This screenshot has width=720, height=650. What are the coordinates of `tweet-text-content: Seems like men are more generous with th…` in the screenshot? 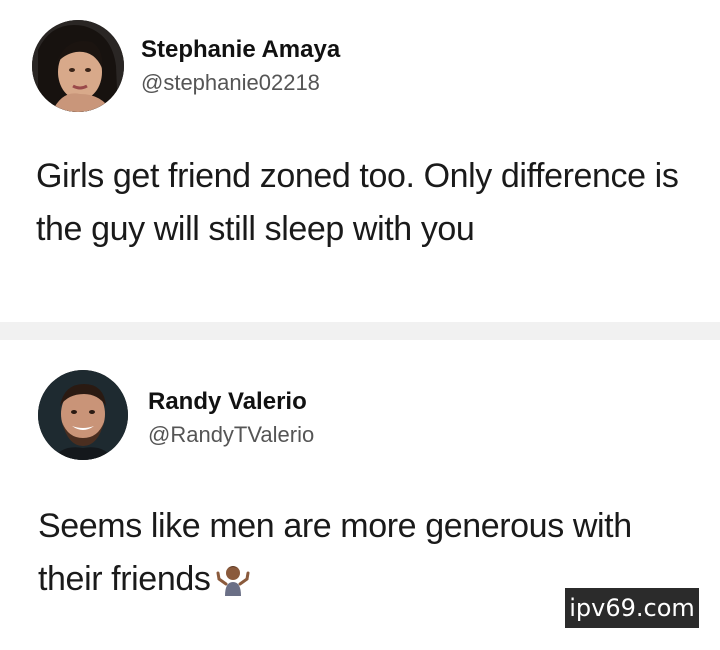 It's located at (335, 552).